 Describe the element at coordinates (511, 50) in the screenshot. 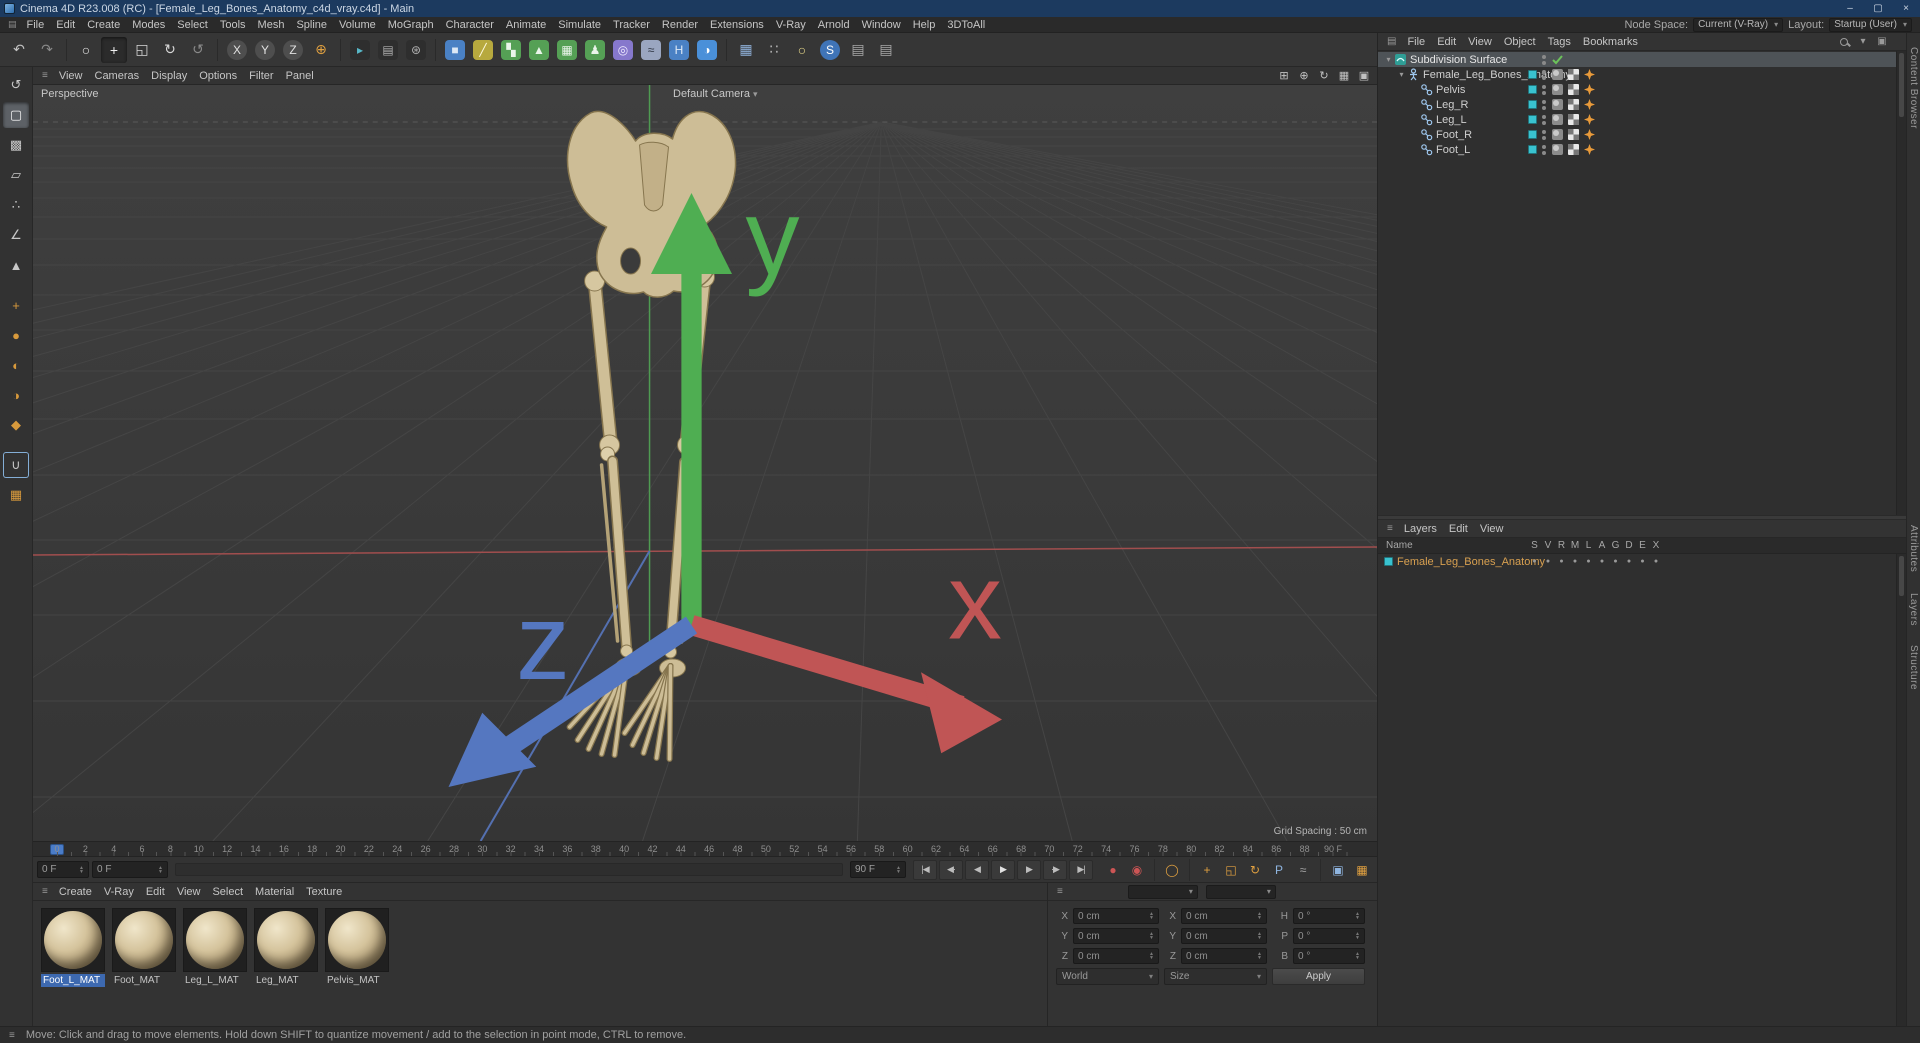

I see `mograph-icon: ▚` at that location.